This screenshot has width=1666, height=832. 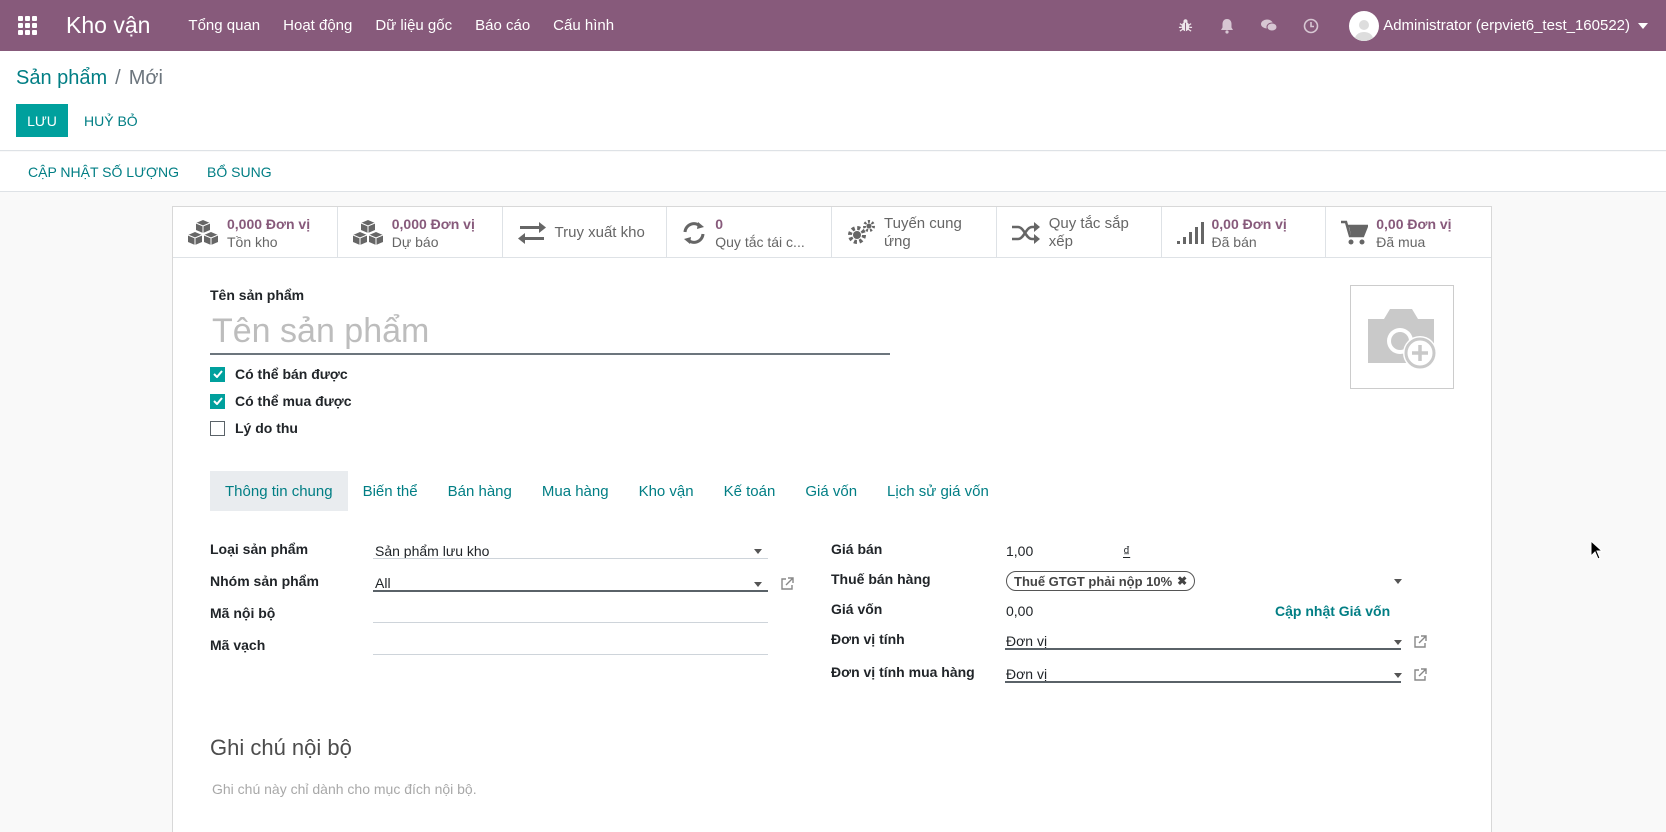 What do you see at coordinates (432, 551) in the screenshot?
I see `product-type-select: Sản phẩm lưu kho` at bounding box center [432, 551].